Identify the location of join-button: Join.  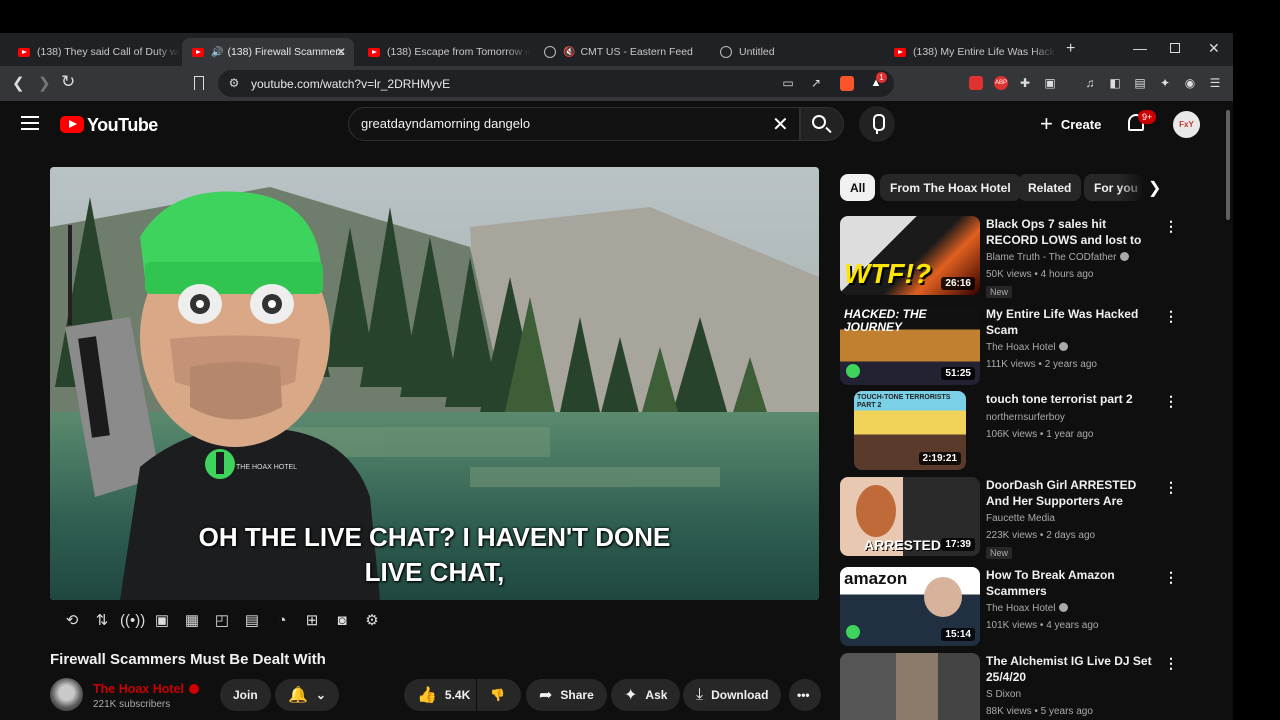
(245, 695).